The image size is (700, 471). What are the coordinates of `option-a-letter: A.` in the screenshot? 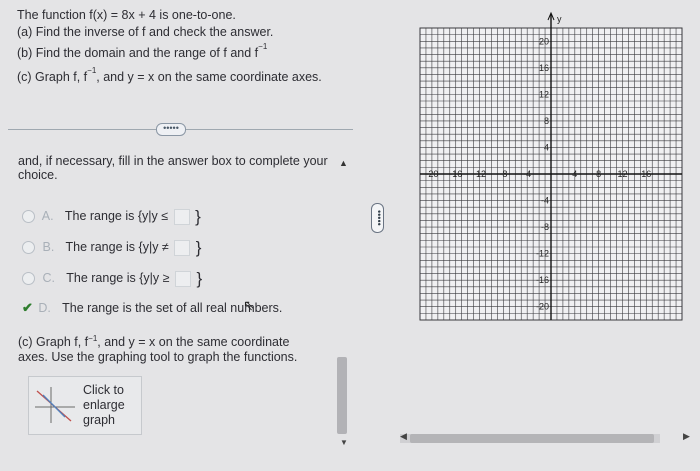 It's located at (47, 216).